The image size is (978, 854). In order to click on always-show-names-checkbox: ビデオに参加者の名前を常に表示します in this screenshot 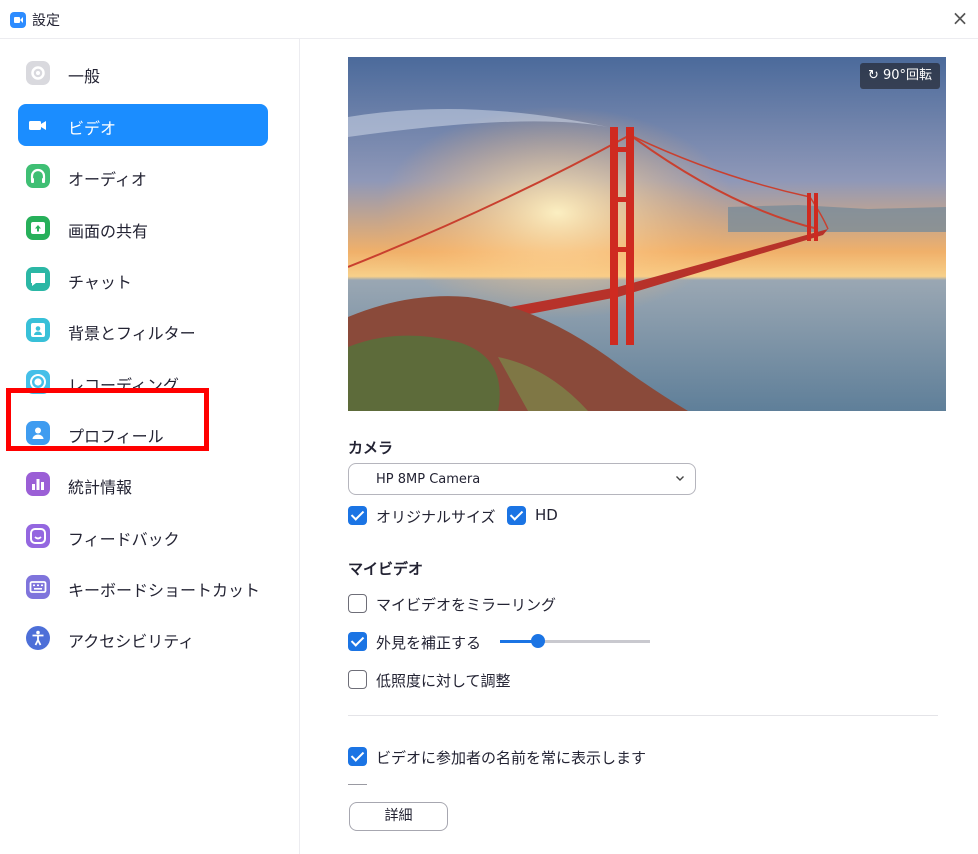, I will do `click(498, 758)`.